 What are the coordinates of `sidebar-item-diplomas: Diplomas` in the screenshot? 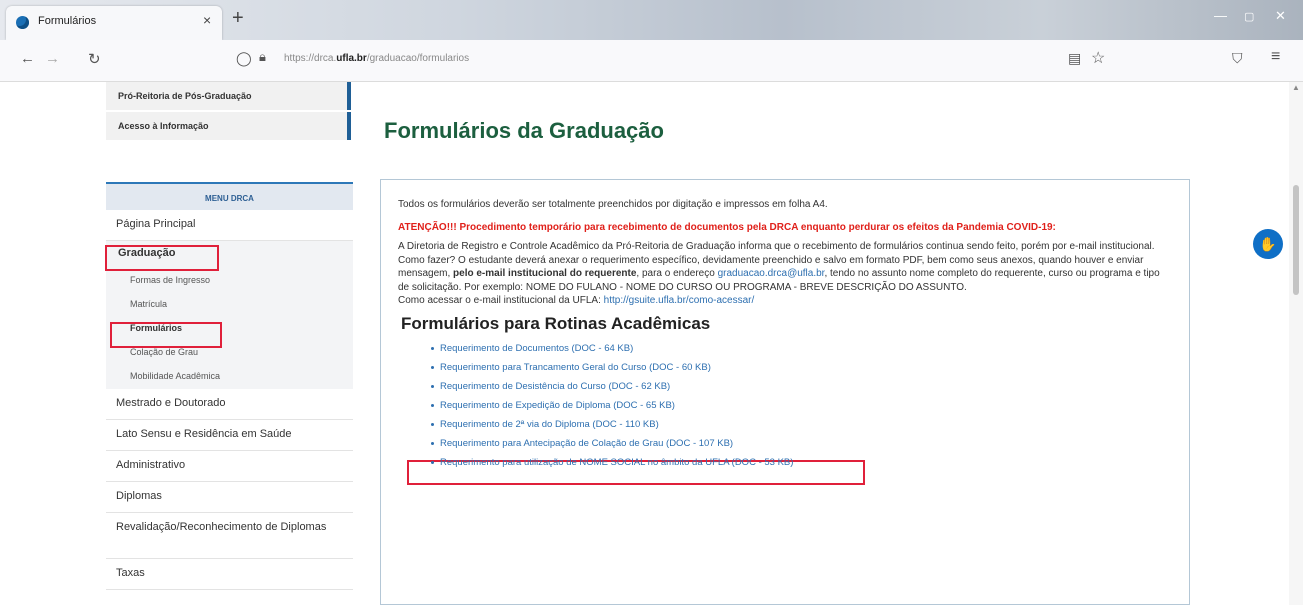 It's located at (229, 497).